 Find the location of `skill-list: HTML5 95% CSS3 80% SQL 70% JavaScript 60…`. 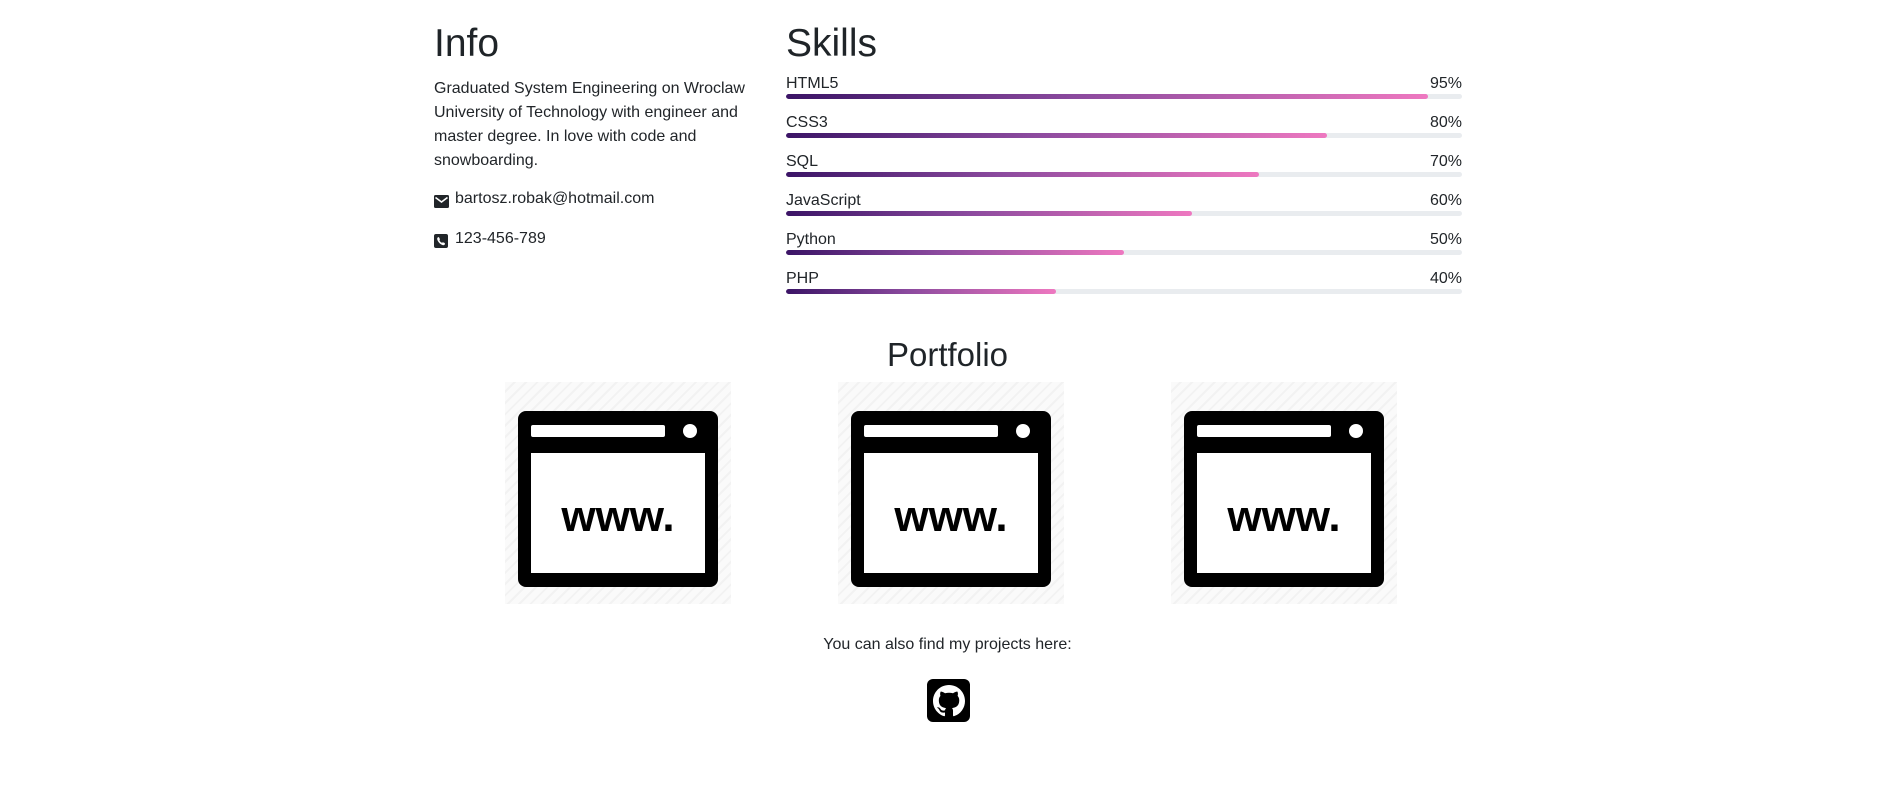

skill-list: HTML5 95% CSS3 80% SQL 70% JavaScript 60… is located at coordinates (1124, 191).